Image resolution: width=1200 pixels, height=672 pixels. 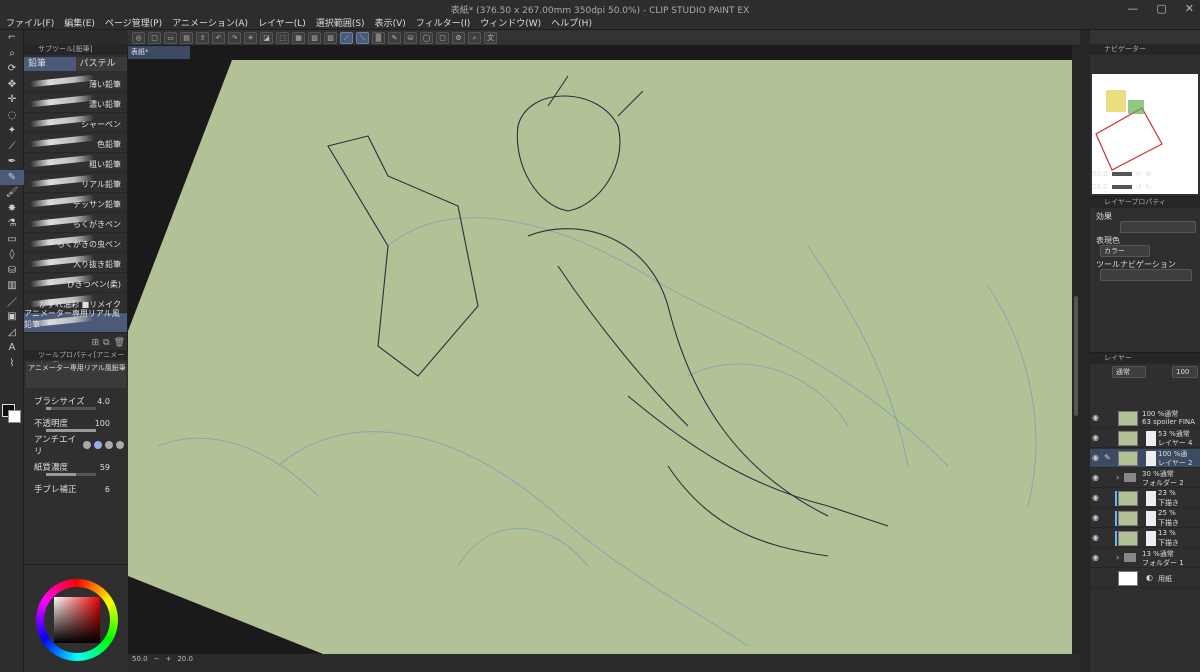 What do you see at coordinates (119, 343) in the screenshot?
I see `delete-subtool-icon: 🗑` at bounding box center [119, 343].